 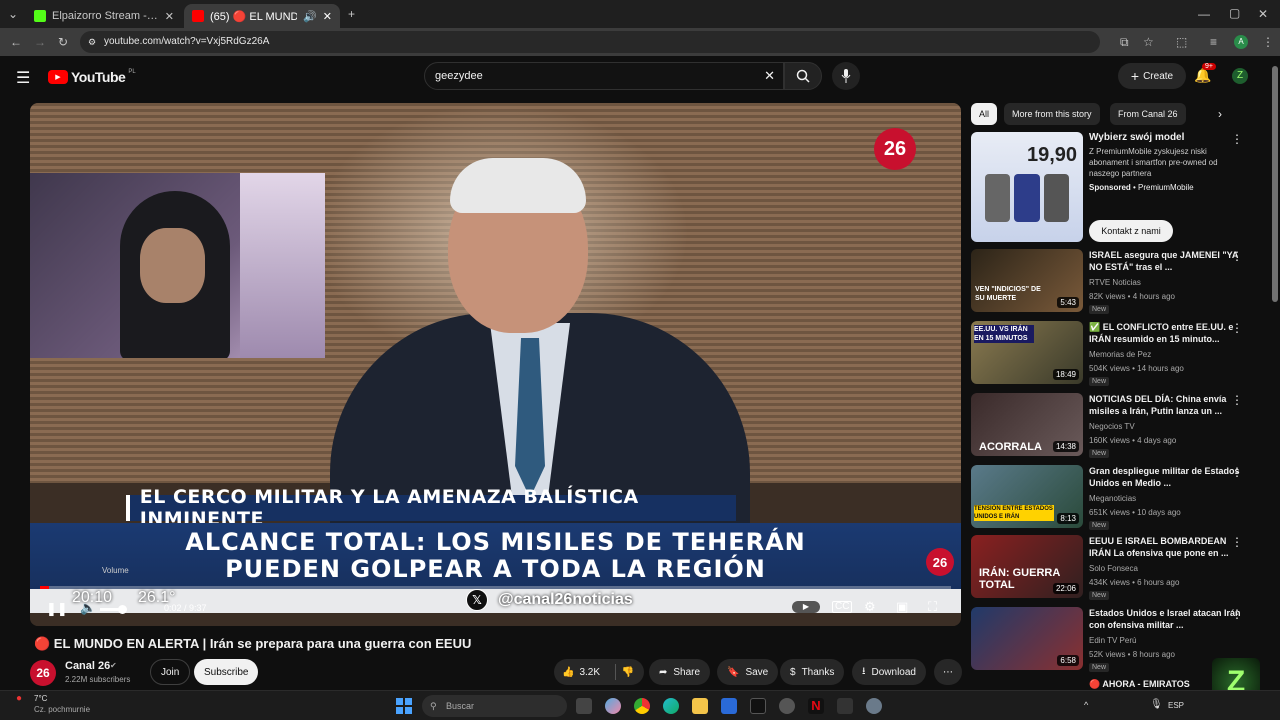 I want to click on thanks-button: $ Thanks, so click(x=812, y=672).